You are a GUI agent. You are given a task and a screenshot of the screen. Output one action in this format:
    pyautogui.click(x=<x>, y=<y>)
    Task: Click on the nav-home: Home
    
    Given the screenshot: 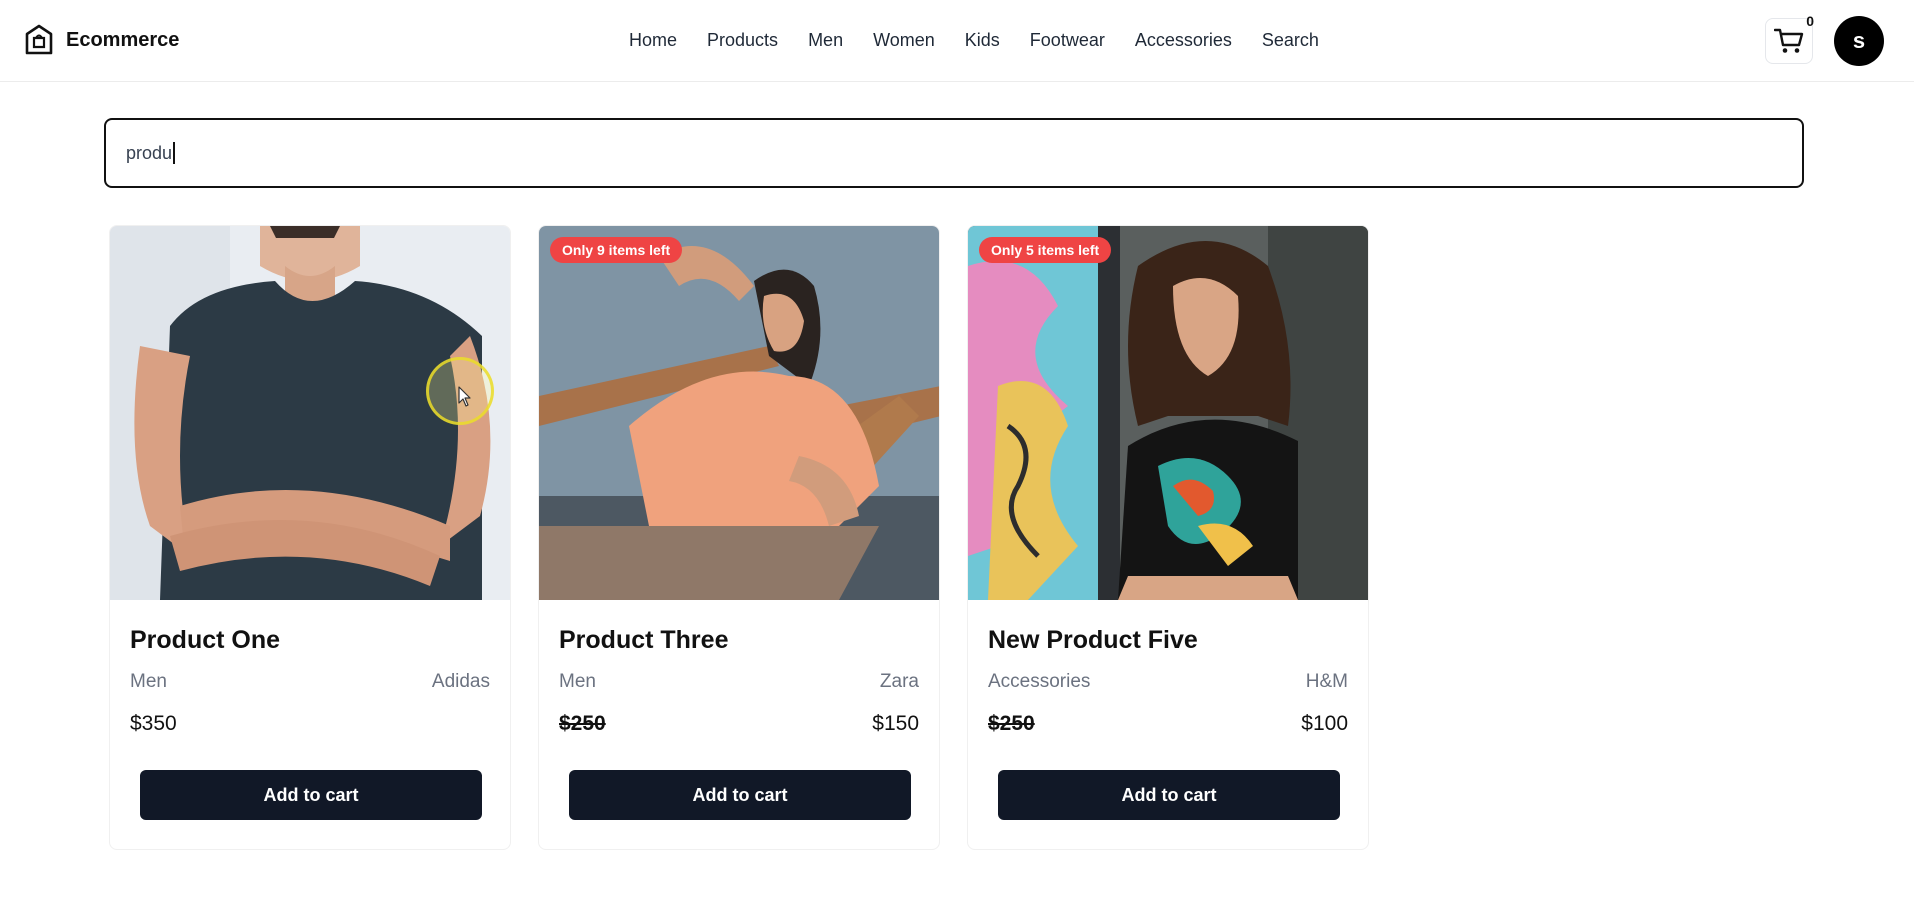 What is the action you would take?
    pyautogui.click(x=653, y=40)
    